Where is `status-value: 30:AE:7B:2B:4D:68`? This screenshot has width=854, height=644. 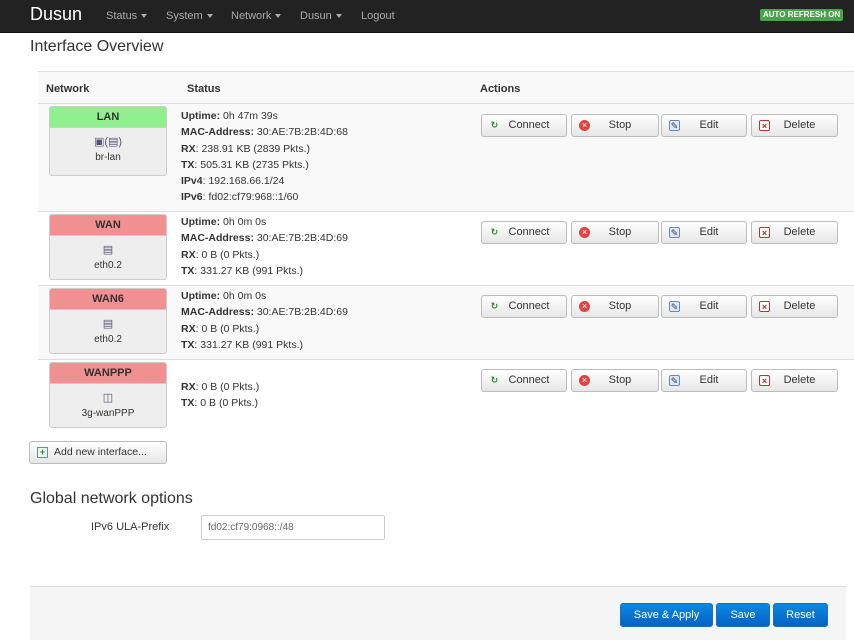
status-value: 30:AE:7B:2B:4D:68 is located at coordinates (302, 132).